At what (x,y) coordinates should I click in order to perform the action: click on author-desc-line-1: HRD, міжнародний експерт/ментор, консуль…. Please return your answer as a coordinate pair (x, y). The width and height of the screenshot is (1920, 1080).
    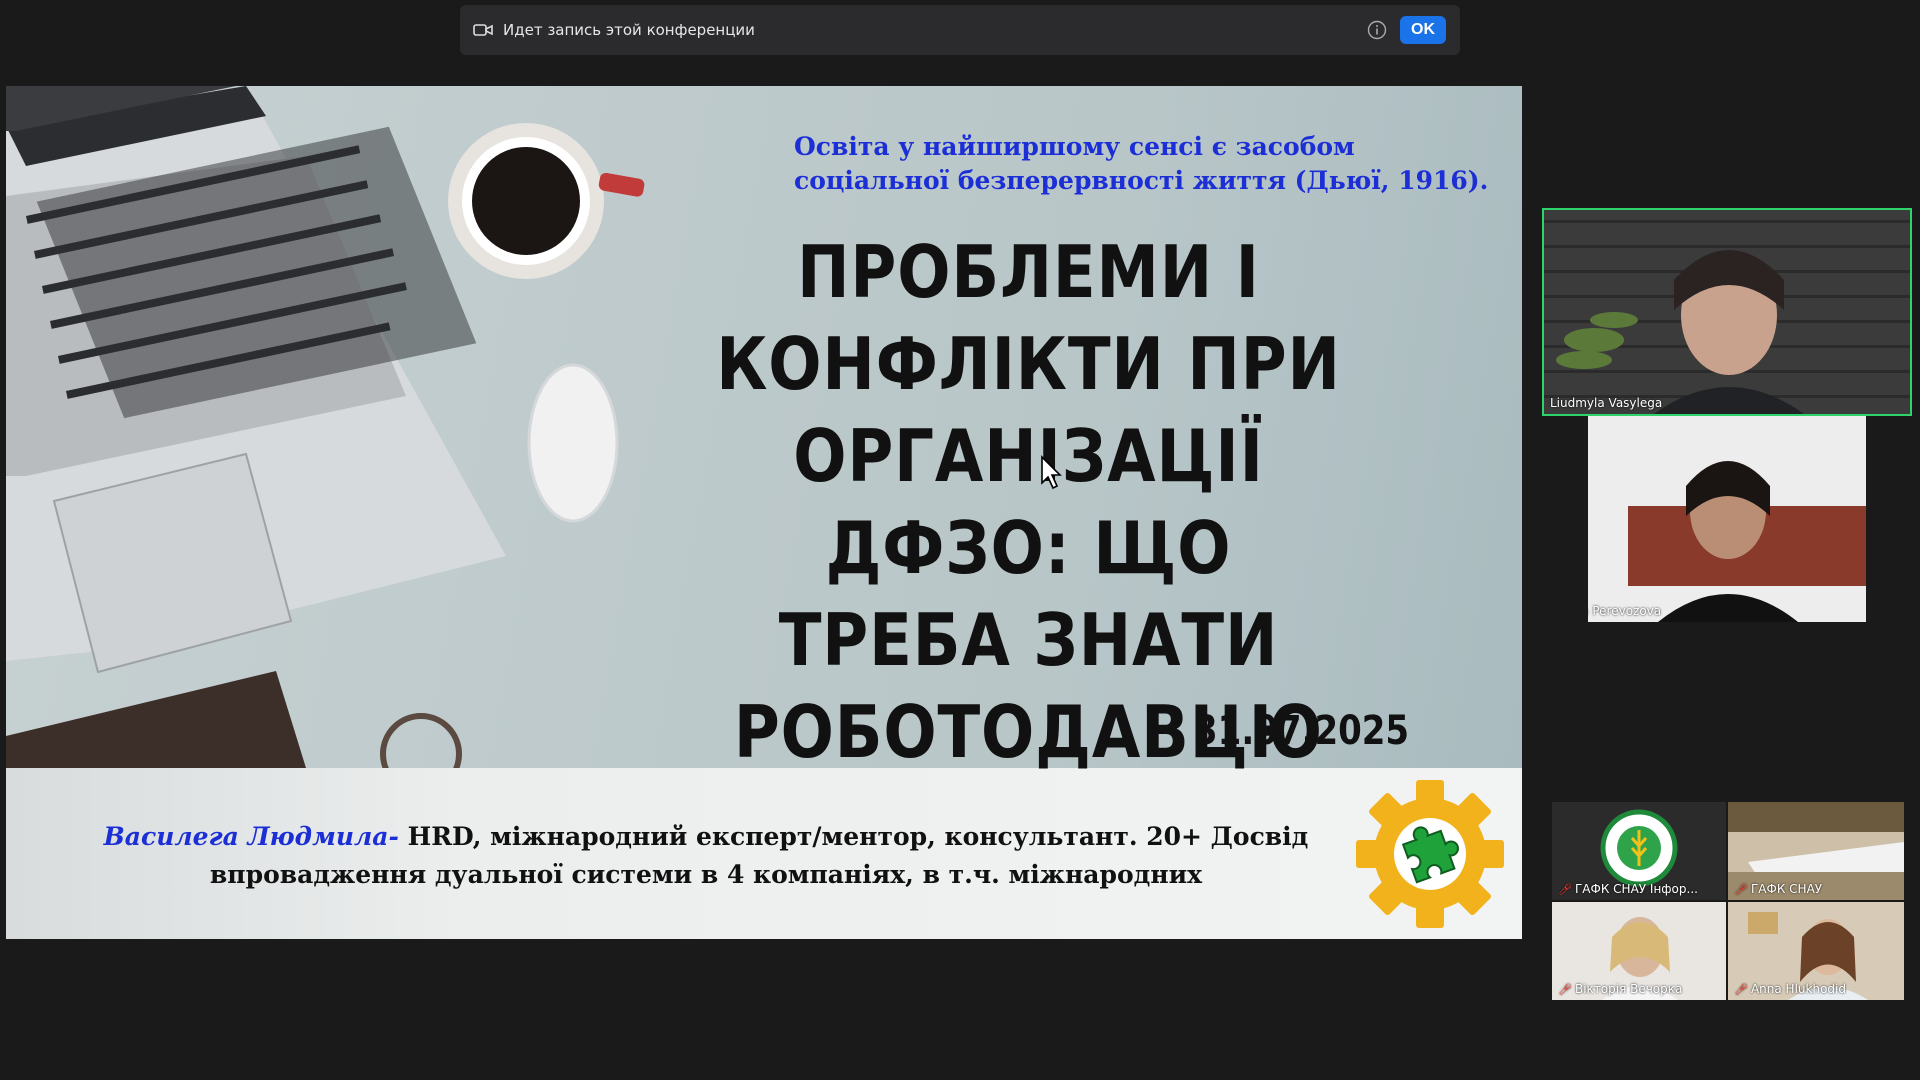
    Looking at the image, I should click on (853, 836).